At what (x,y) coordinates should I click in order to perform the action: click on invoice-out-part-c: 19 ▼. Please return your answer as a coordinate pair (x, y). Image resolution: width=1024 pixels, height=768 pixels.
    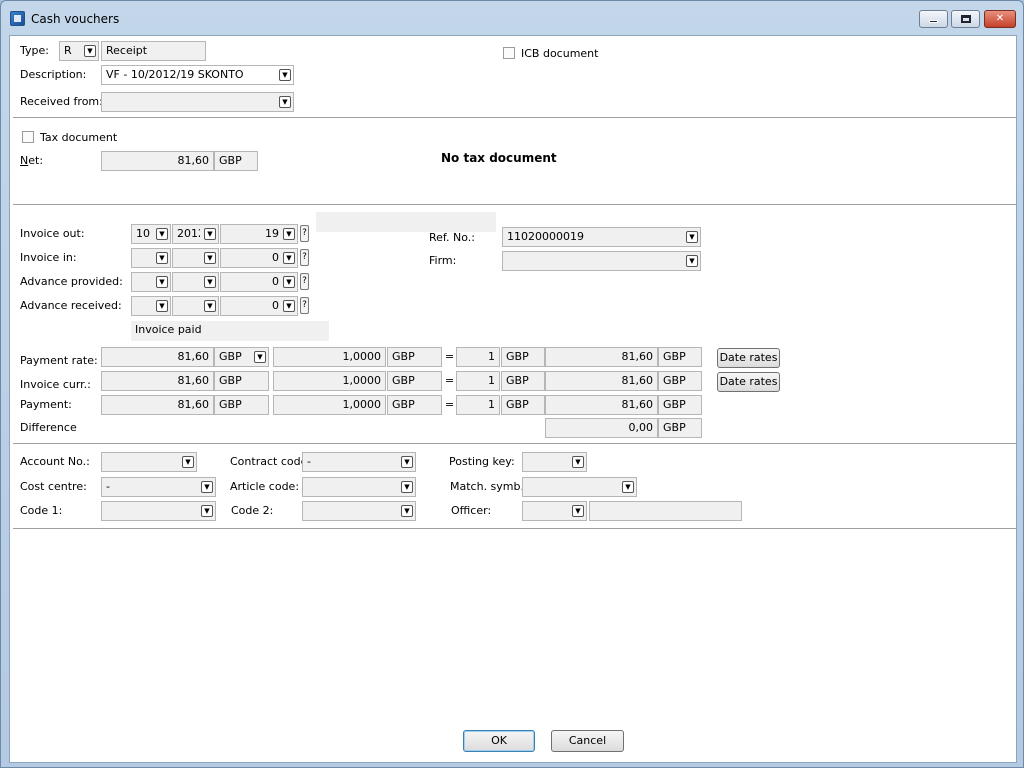
    Looking at the image, I should click on (259, 234).